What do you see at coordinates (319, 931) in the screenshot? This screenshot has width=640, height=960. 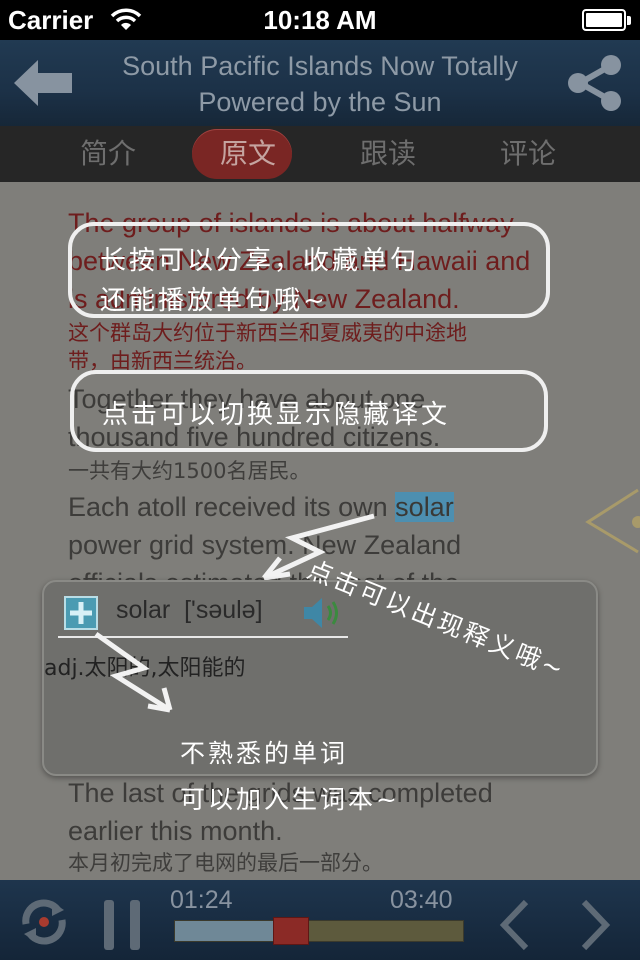 I see `progress-bar` at bounding box center [319, 931].